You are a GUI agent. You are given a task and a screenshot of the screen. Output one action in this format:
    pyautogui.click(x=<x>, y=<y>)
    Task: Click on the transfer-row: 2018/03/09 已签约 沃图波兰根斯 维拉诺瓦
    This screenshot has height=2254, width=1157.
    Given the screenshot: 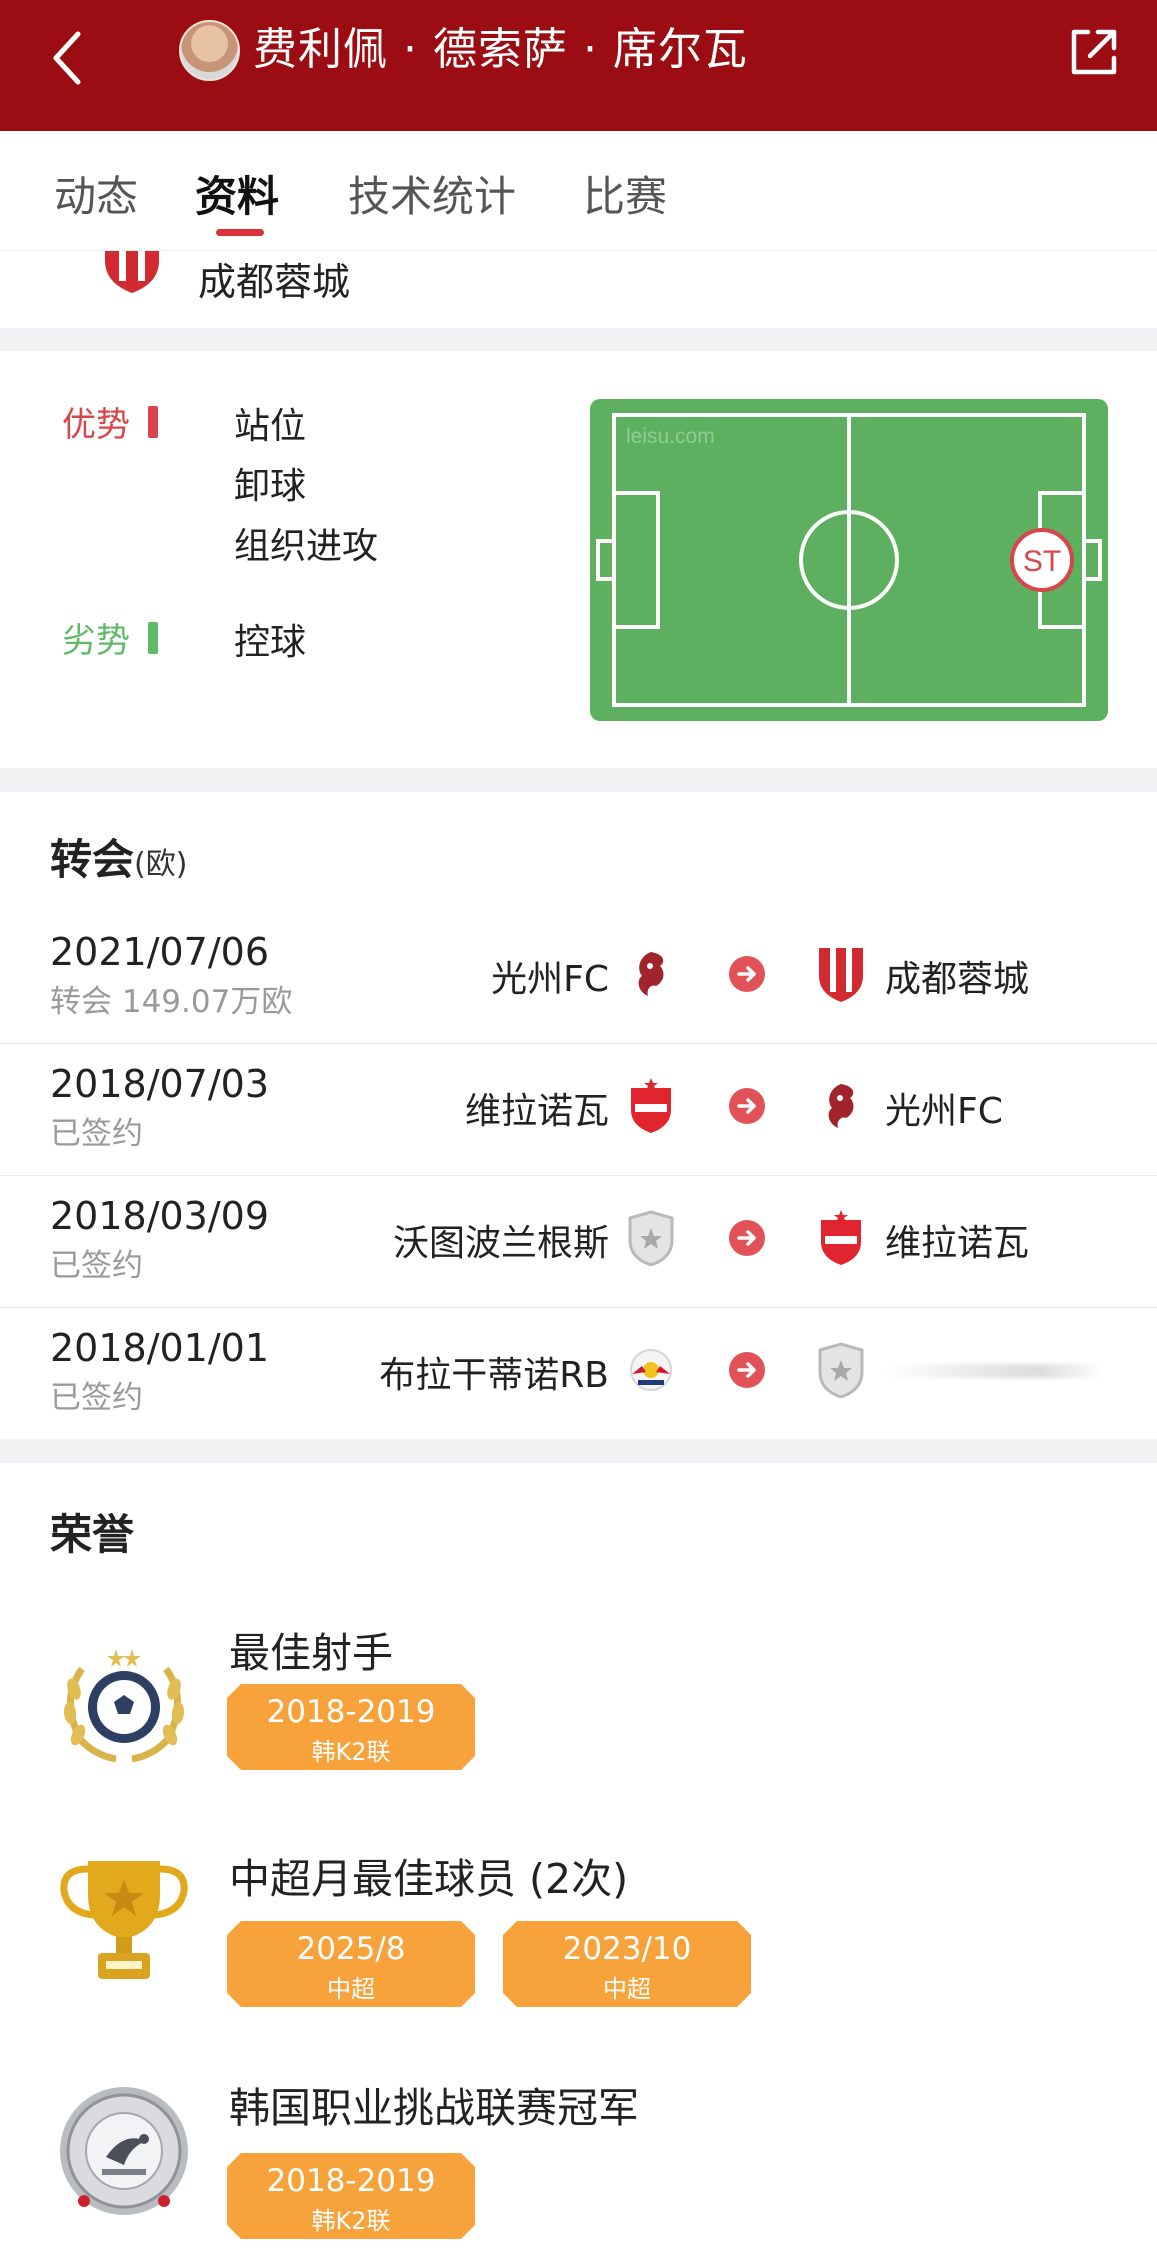 What is the action you would take?
    pyautogui.click(x=578, y=1242)
    